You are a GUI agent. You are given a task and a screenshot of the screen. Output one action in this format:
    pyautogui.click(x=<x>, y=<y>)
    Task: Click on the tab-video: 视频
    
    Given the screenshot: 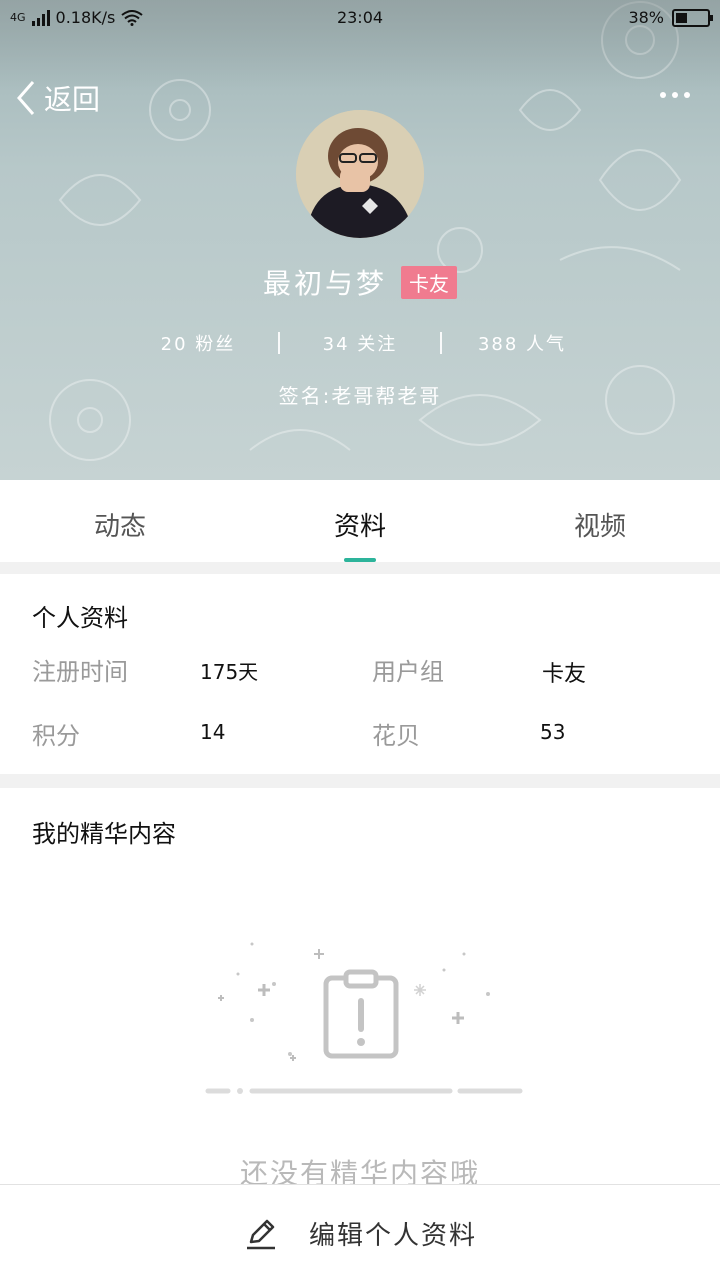 What is the action you would take?
    pyautogui.click(x=600, y=521)
    